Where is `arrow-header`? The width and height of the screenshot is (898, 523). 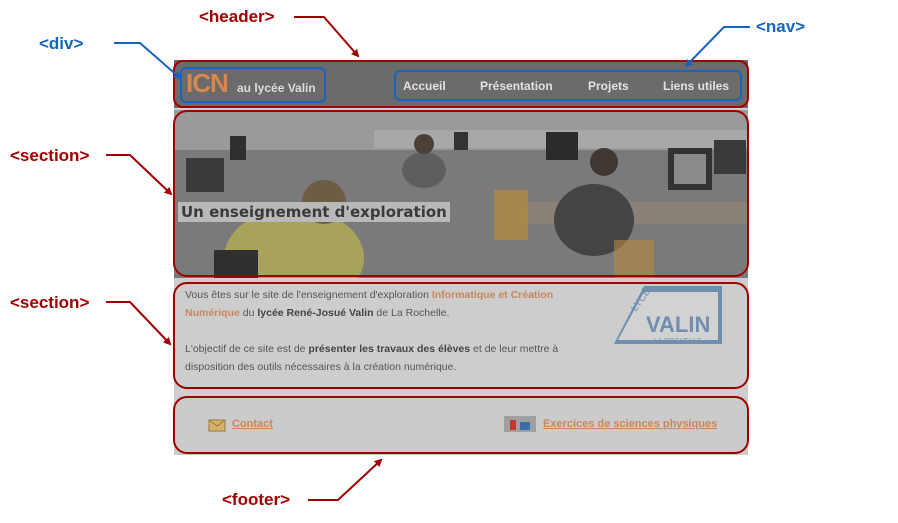 arrow-header is located at coordinates (327, 37).